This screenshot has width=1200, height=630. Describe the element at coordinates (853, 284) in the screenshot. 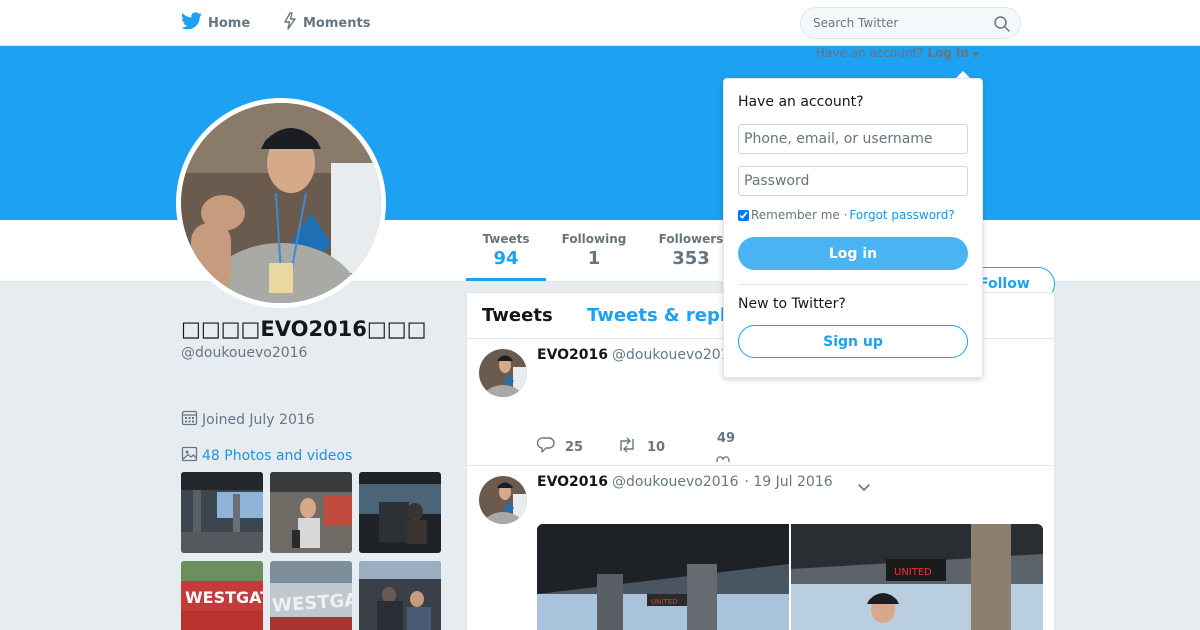

I see `divider` at that location.